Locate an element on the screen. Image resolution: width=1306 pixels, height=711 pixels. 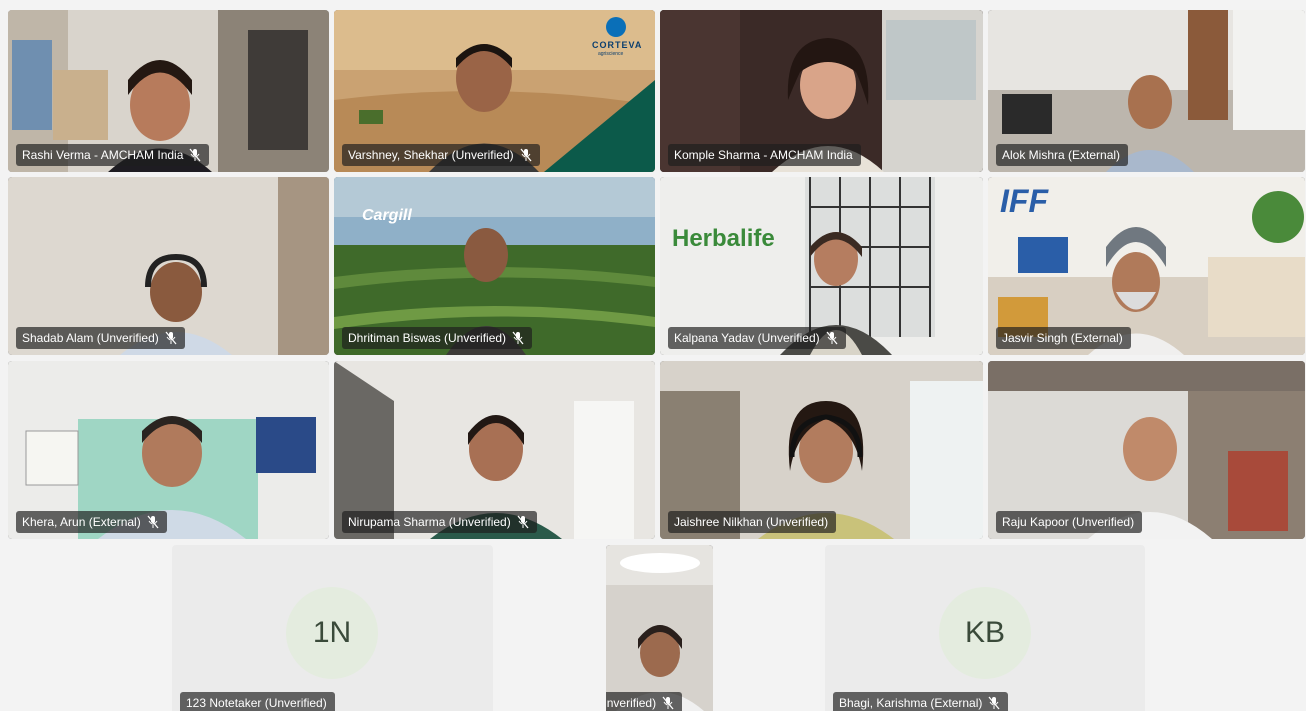
video-tile-rashi-verma: Rashi Verma - AMCHAM India is located at coordinates (168, 91).